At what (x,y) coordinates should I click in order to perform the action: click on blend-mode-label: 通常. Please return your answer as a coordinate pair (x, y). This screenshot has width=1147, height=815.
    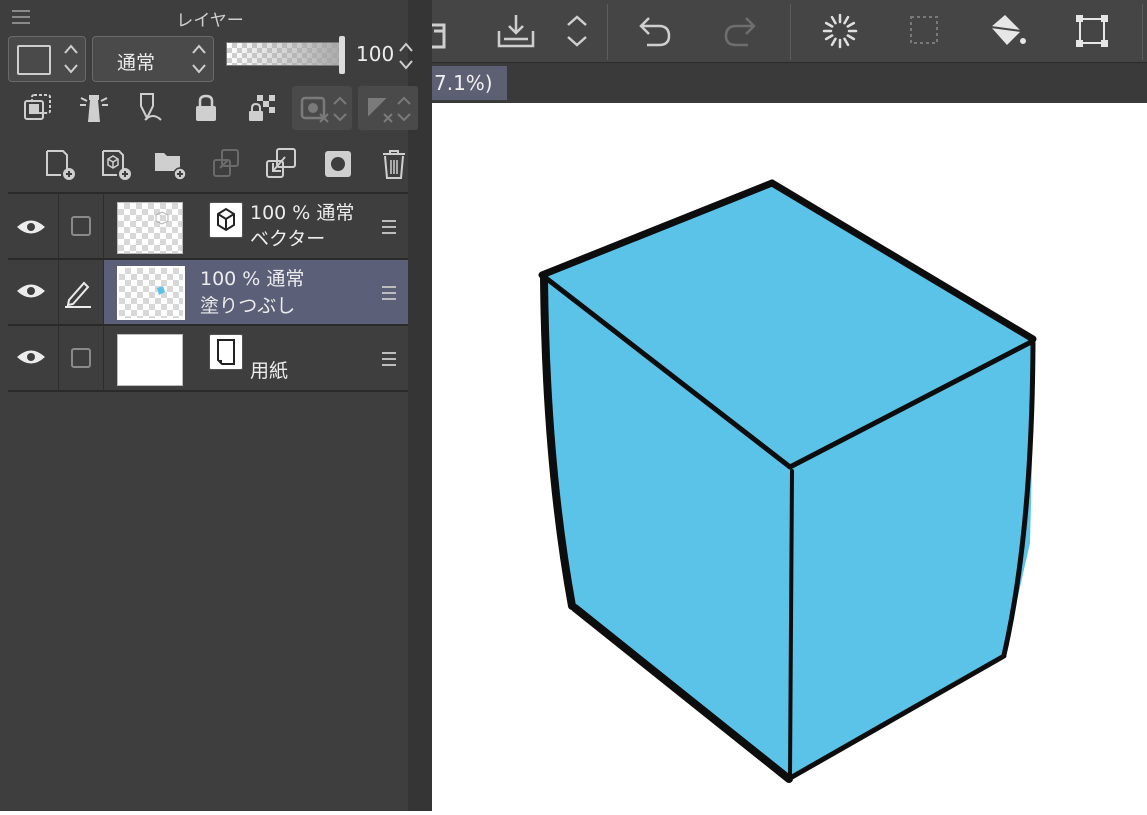
    Looking at the image, I should click on (136, 63).